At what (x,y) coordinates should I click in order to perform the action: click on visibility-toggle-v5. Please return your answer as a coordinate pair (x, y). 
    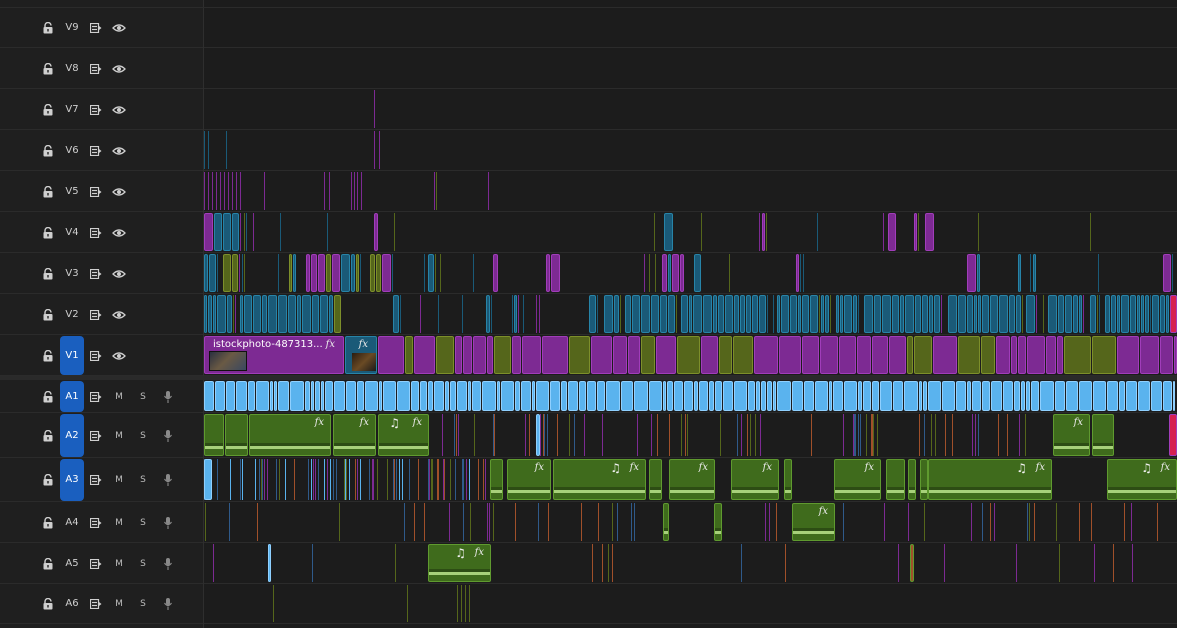
    Looking at the image, I should click on (119, 192).